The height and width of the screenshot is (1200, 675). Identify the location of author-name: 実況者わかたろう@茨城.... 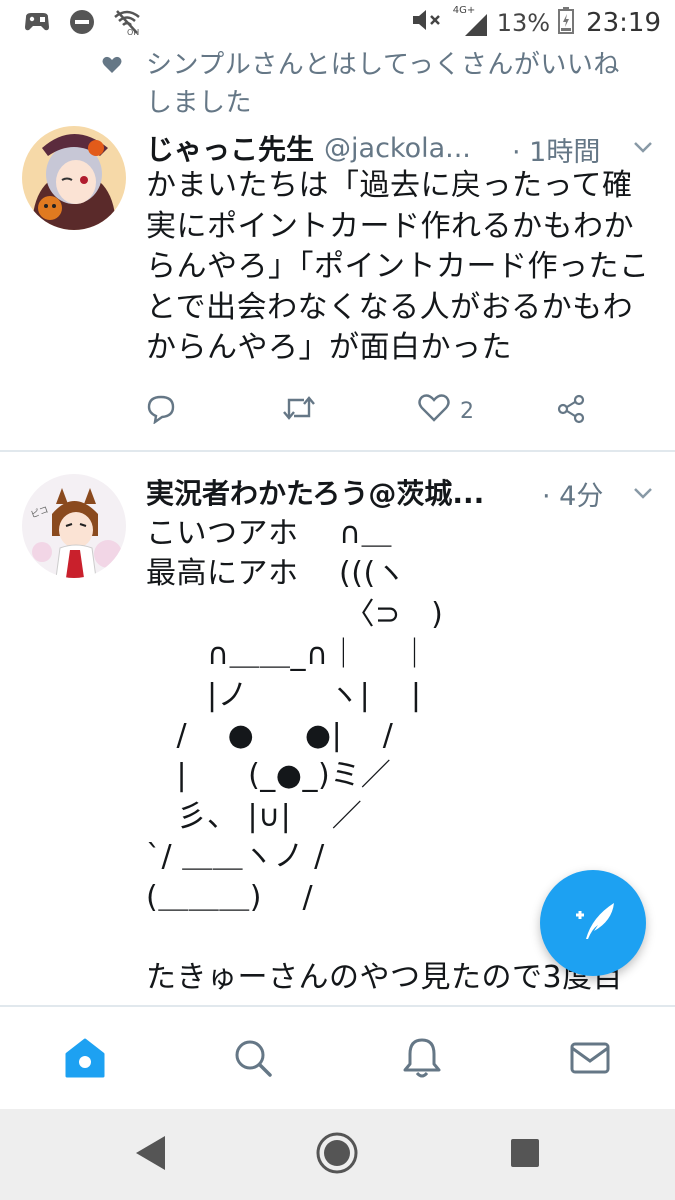
(315, 492).